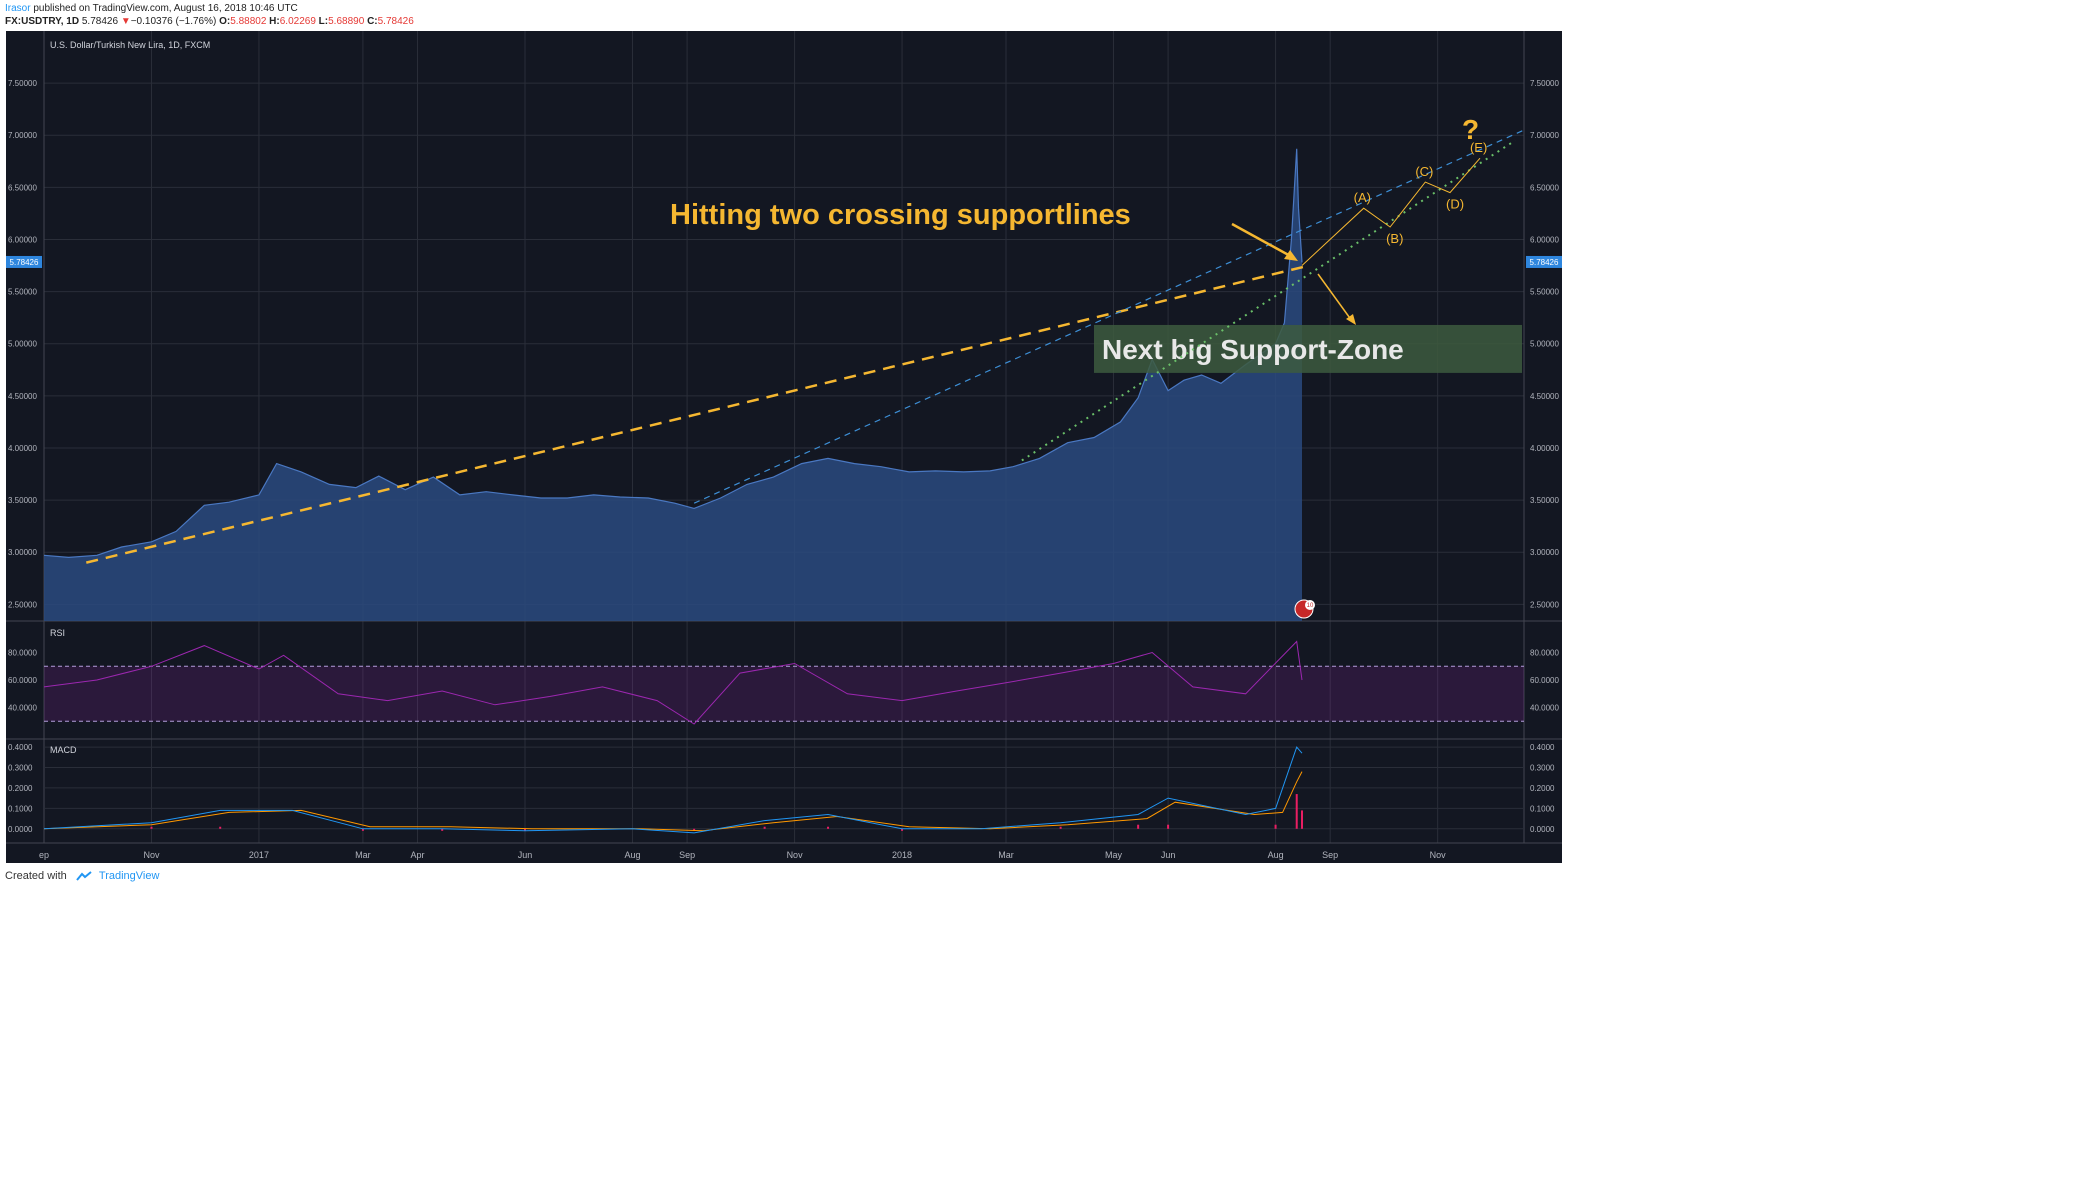 The width and height of the screenshot is (2094, 1190). What do you see at coordinates (1362, 197) in the screenshot?
I see `wave-label: (A)` at bounding box center [1362, 197].